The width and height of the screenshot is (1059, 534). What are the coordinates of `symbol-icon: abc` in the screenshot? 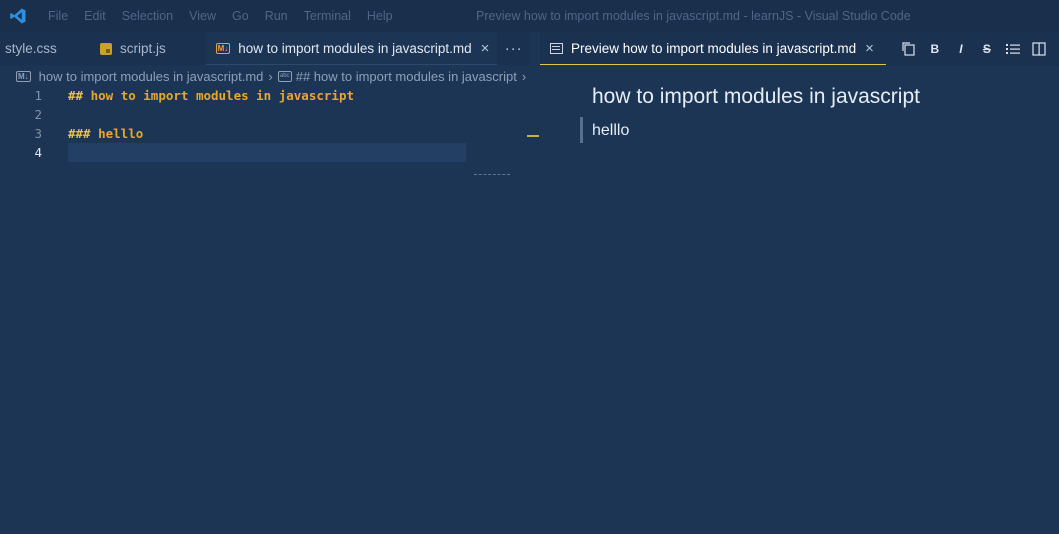 It's located at (284, 76).